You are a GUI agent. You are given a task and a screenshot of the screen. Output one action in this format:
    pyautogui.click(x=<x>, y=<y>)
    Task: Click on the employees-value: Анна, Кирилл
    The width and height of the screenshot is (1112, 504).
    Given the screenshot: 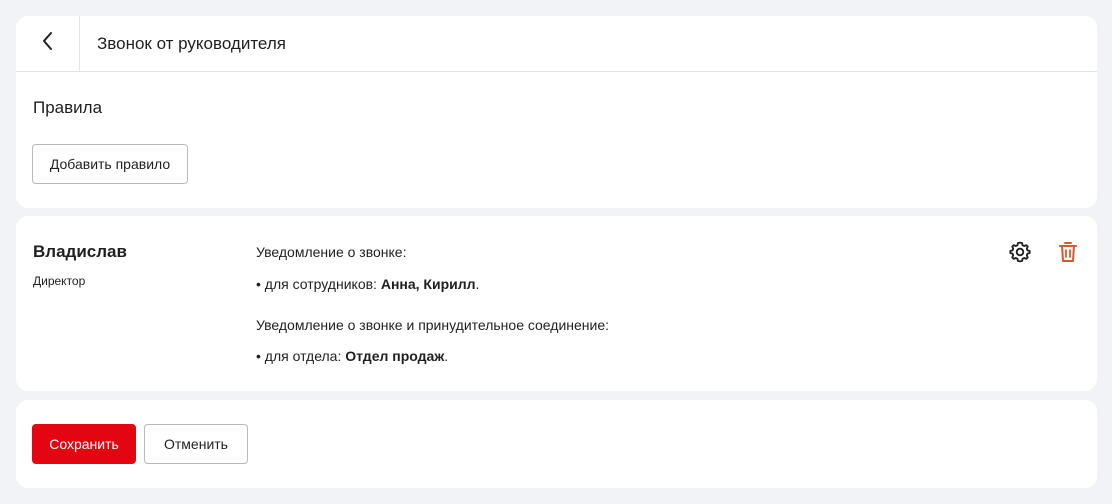 What is the action you would take?
    pyautogui.click(x=428, y=284)
    